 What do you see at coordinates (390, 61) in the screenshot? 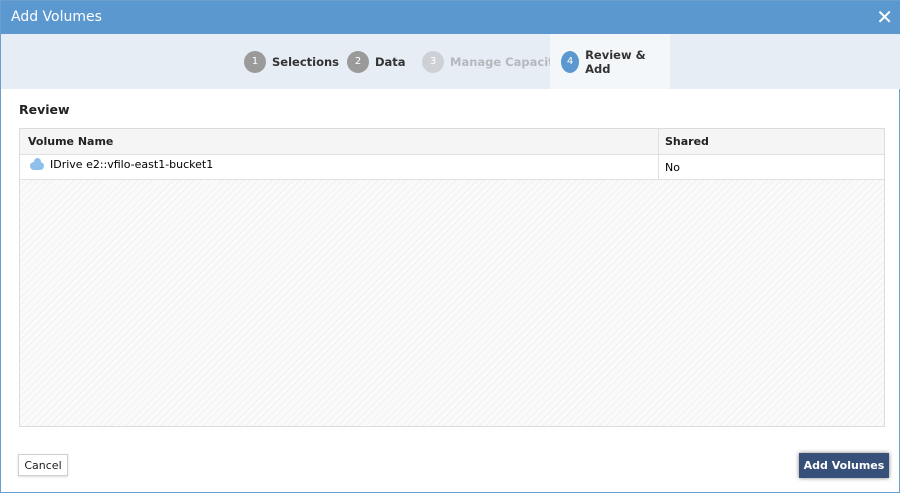
I see `step-label: Data` at bounding box center [390, 61].